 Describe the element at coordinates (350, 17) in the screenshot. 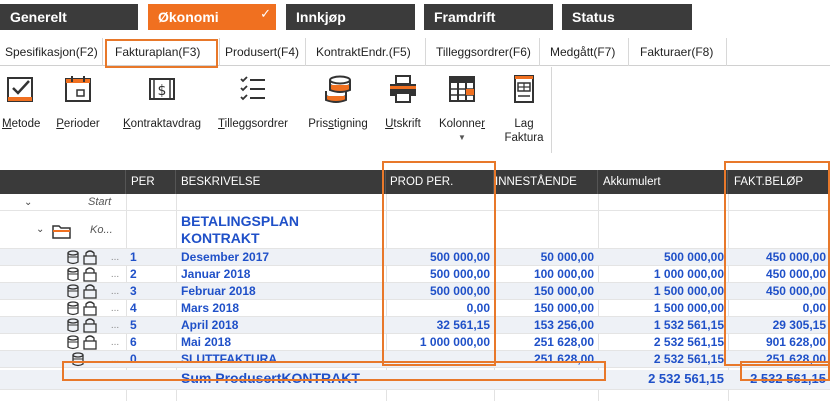

I see `tab-innkjop: Innkjøp` at that location.